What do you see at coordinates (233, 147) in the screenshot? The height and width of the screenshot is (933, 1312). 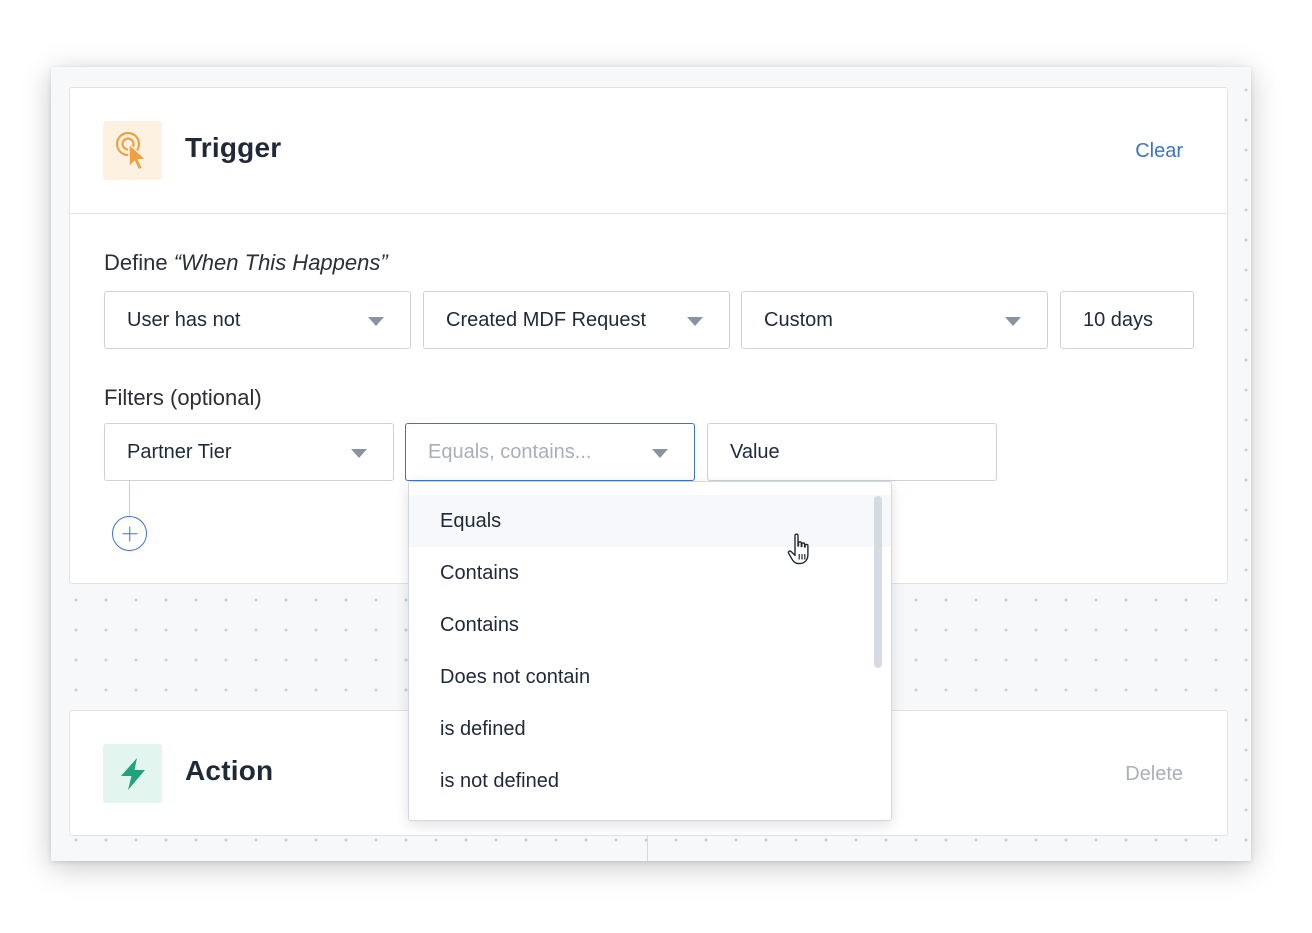 I see `trigger-title: Trigger` at bounding box center [233, 147].